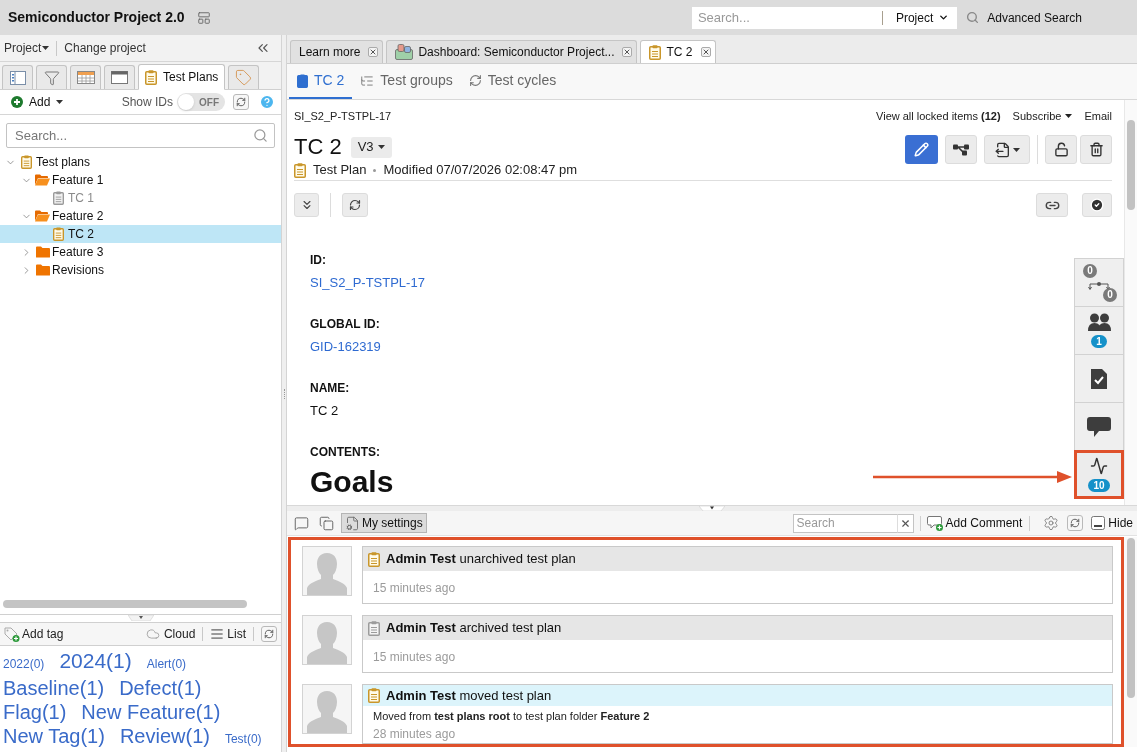 The width and height of the screenshot is (1137, 752). What do you see at coordinates (164, 736) in the screenshot?
I see `tag-link: Review(1)` at bounding box center [164, 736].